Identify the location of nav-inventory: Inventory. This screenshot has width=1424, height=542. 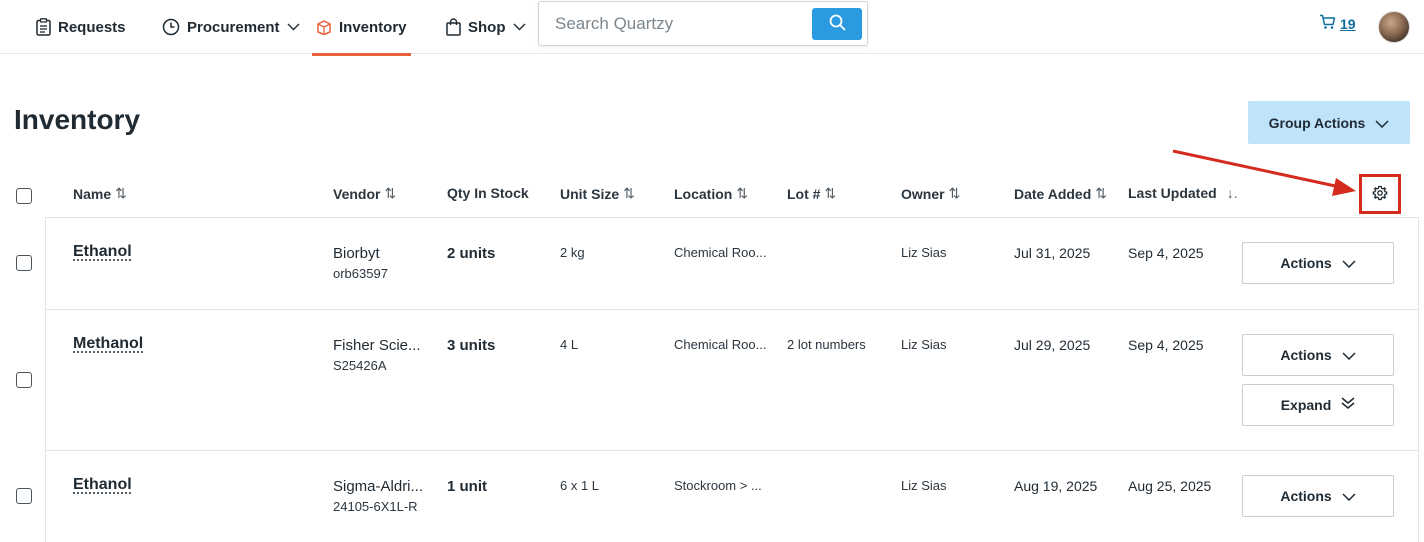
(361, 28).